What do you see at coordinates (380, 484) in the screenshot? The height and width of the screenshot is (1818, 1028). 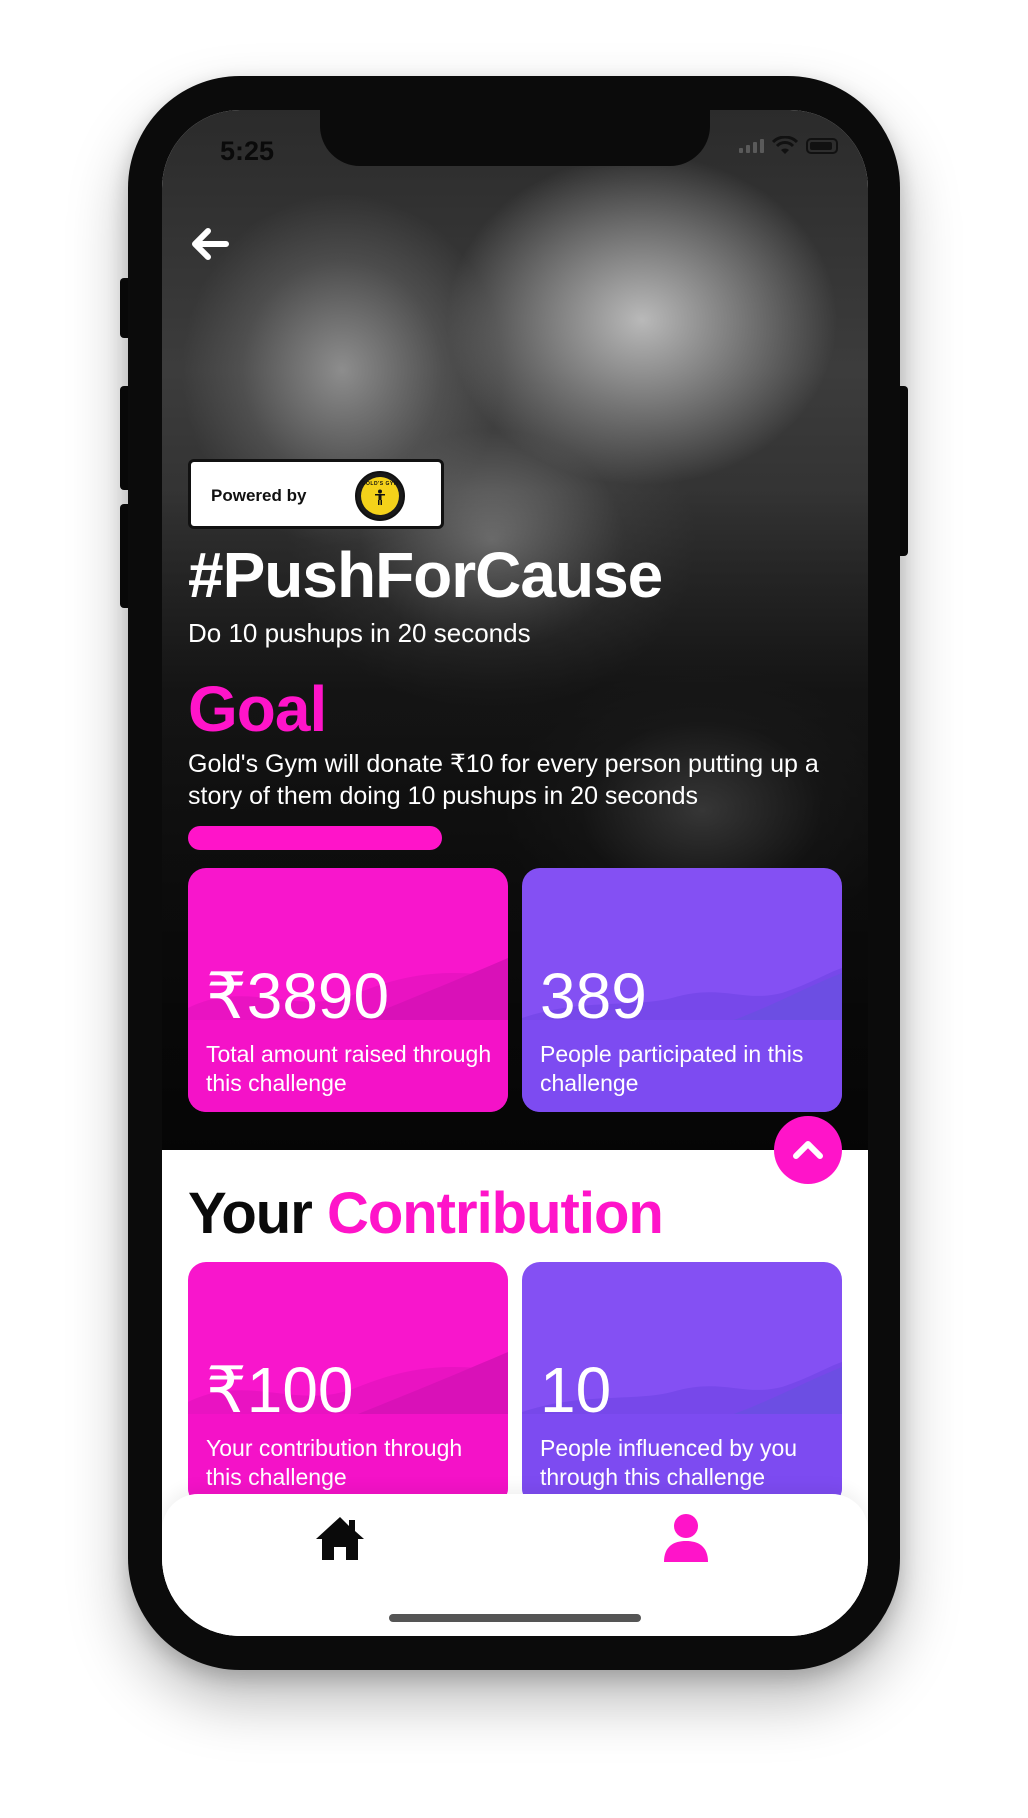 I see `logo-text: GOLD'S GYM` at bounding box center [380, 484].